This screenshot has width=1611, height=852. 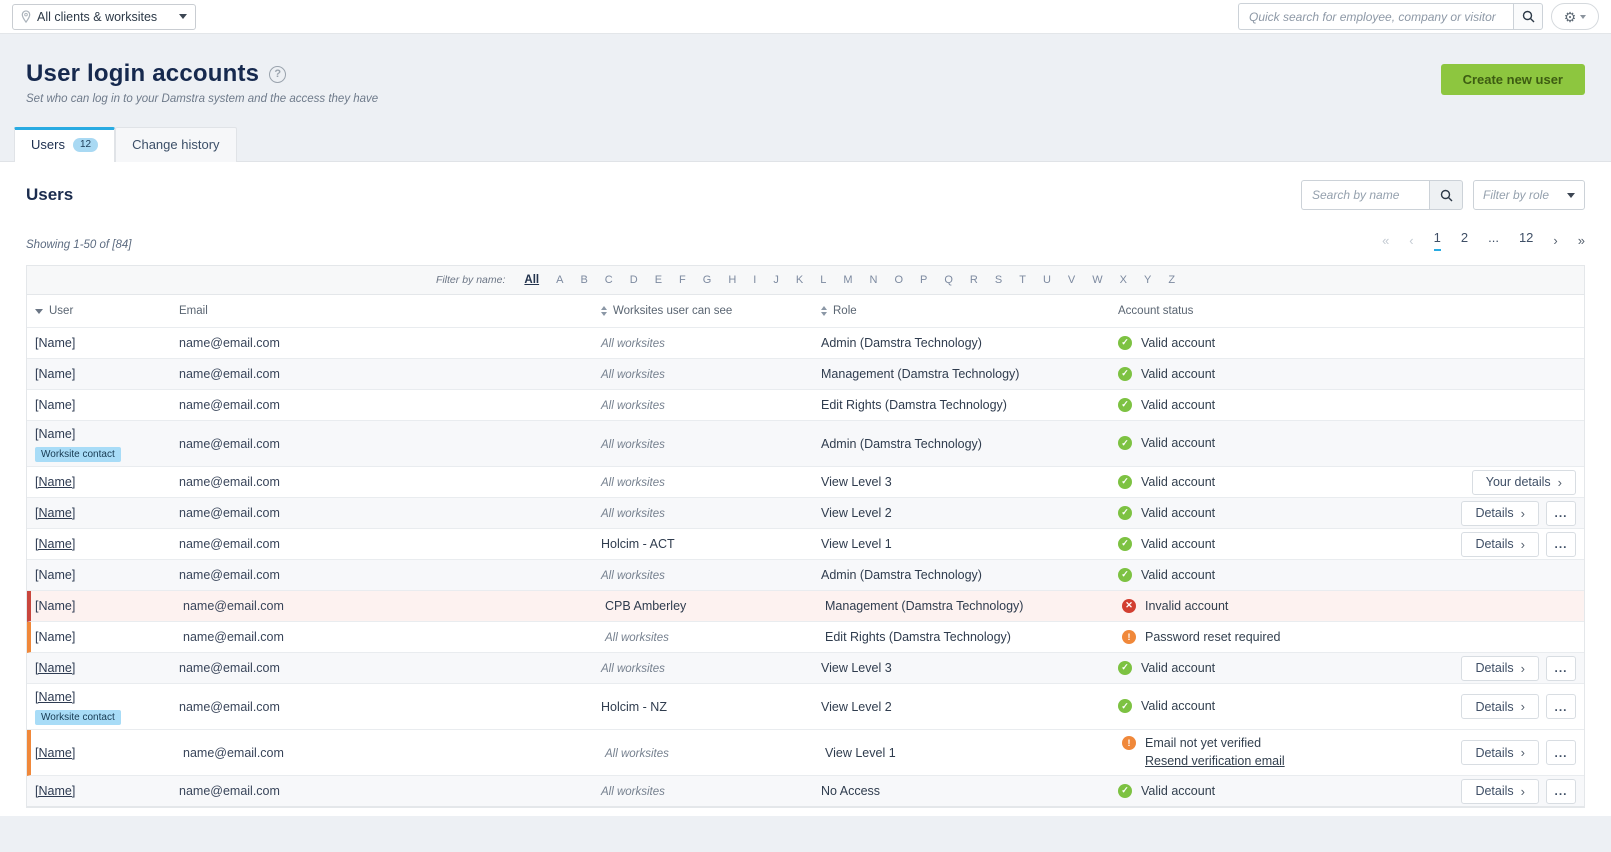 I want to click on create-new-user-button: Create new user, so click(x=1512, y=79).